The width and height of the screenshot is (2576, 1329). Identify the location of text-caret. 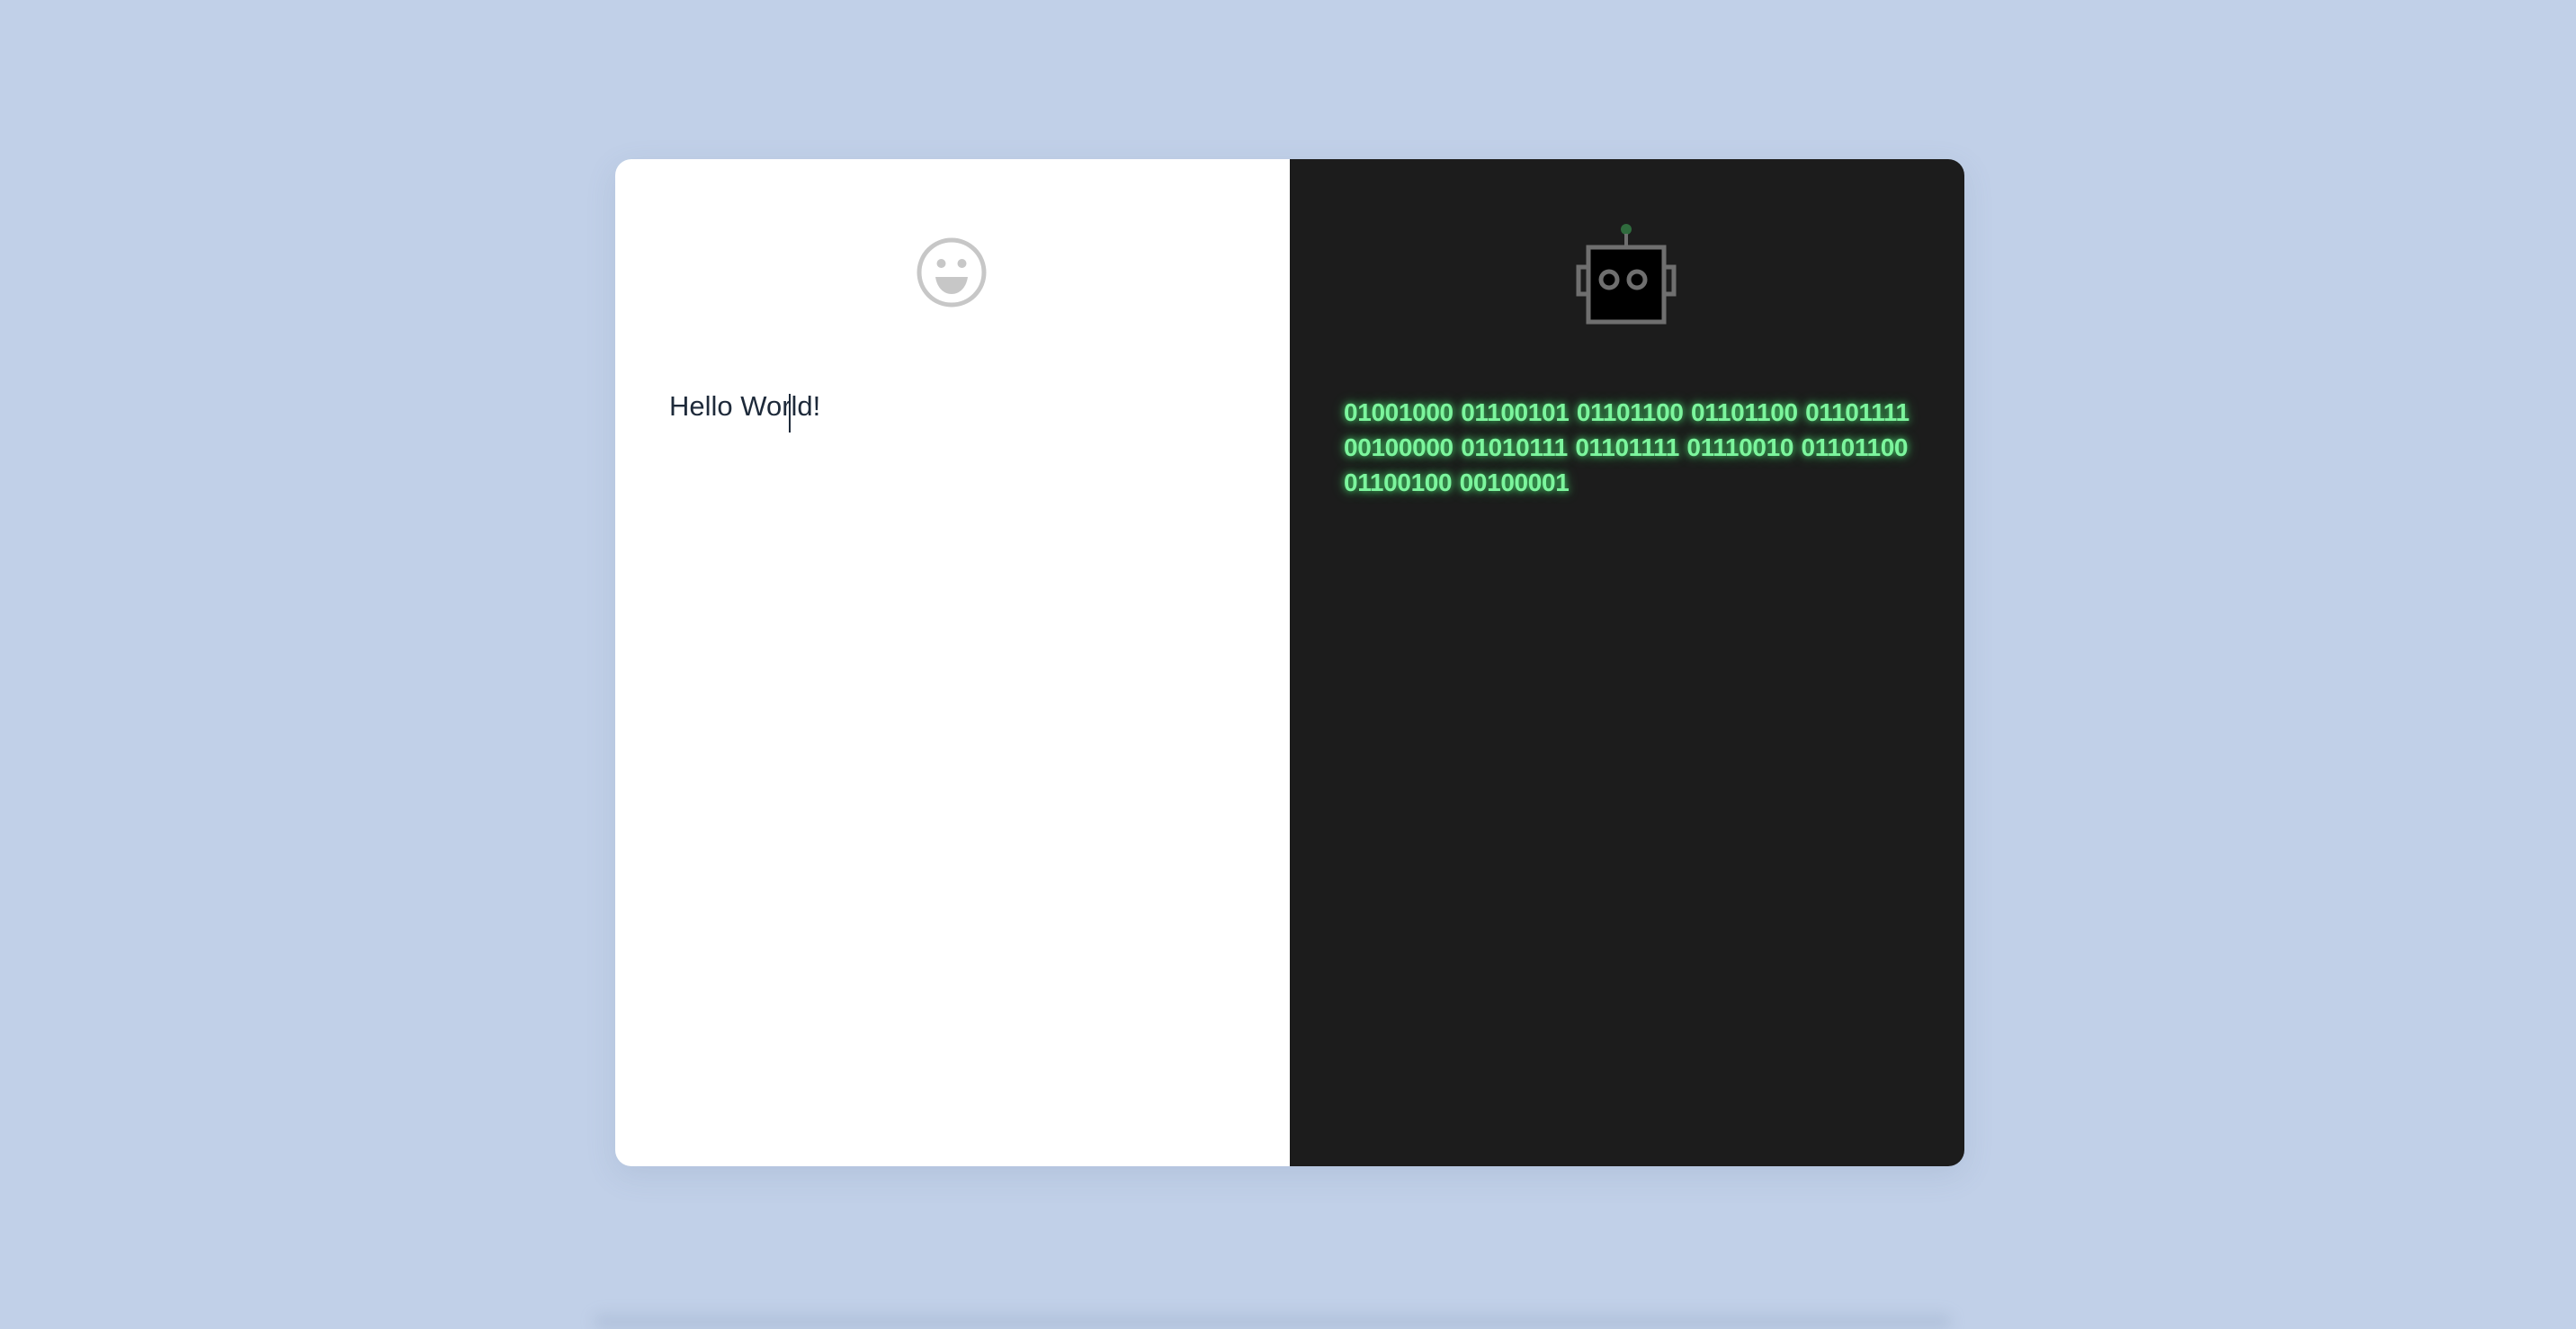
(790, 414).